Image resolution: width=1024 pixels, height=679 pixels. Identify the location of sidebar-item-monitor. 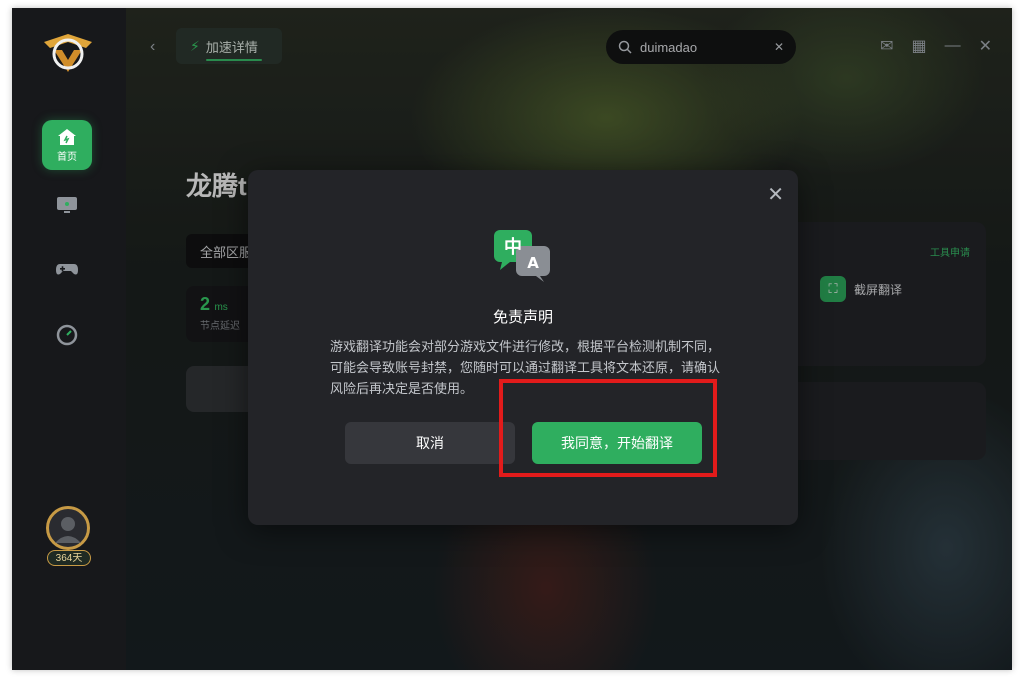
(67, 205).